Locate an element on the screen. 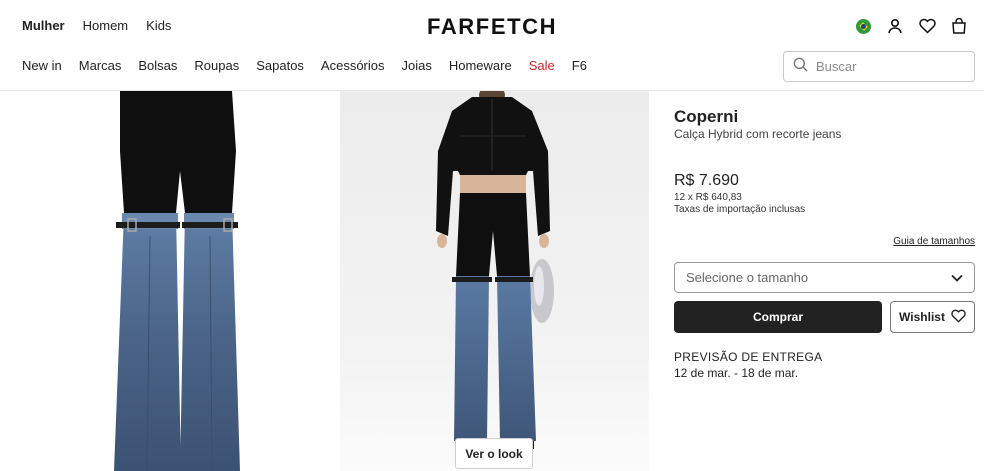 The height and width of the screenshot is (471, 984). delivery-estimate-dates: 12 de mar. - 18 de mar. is located at coordinates (736, 373).